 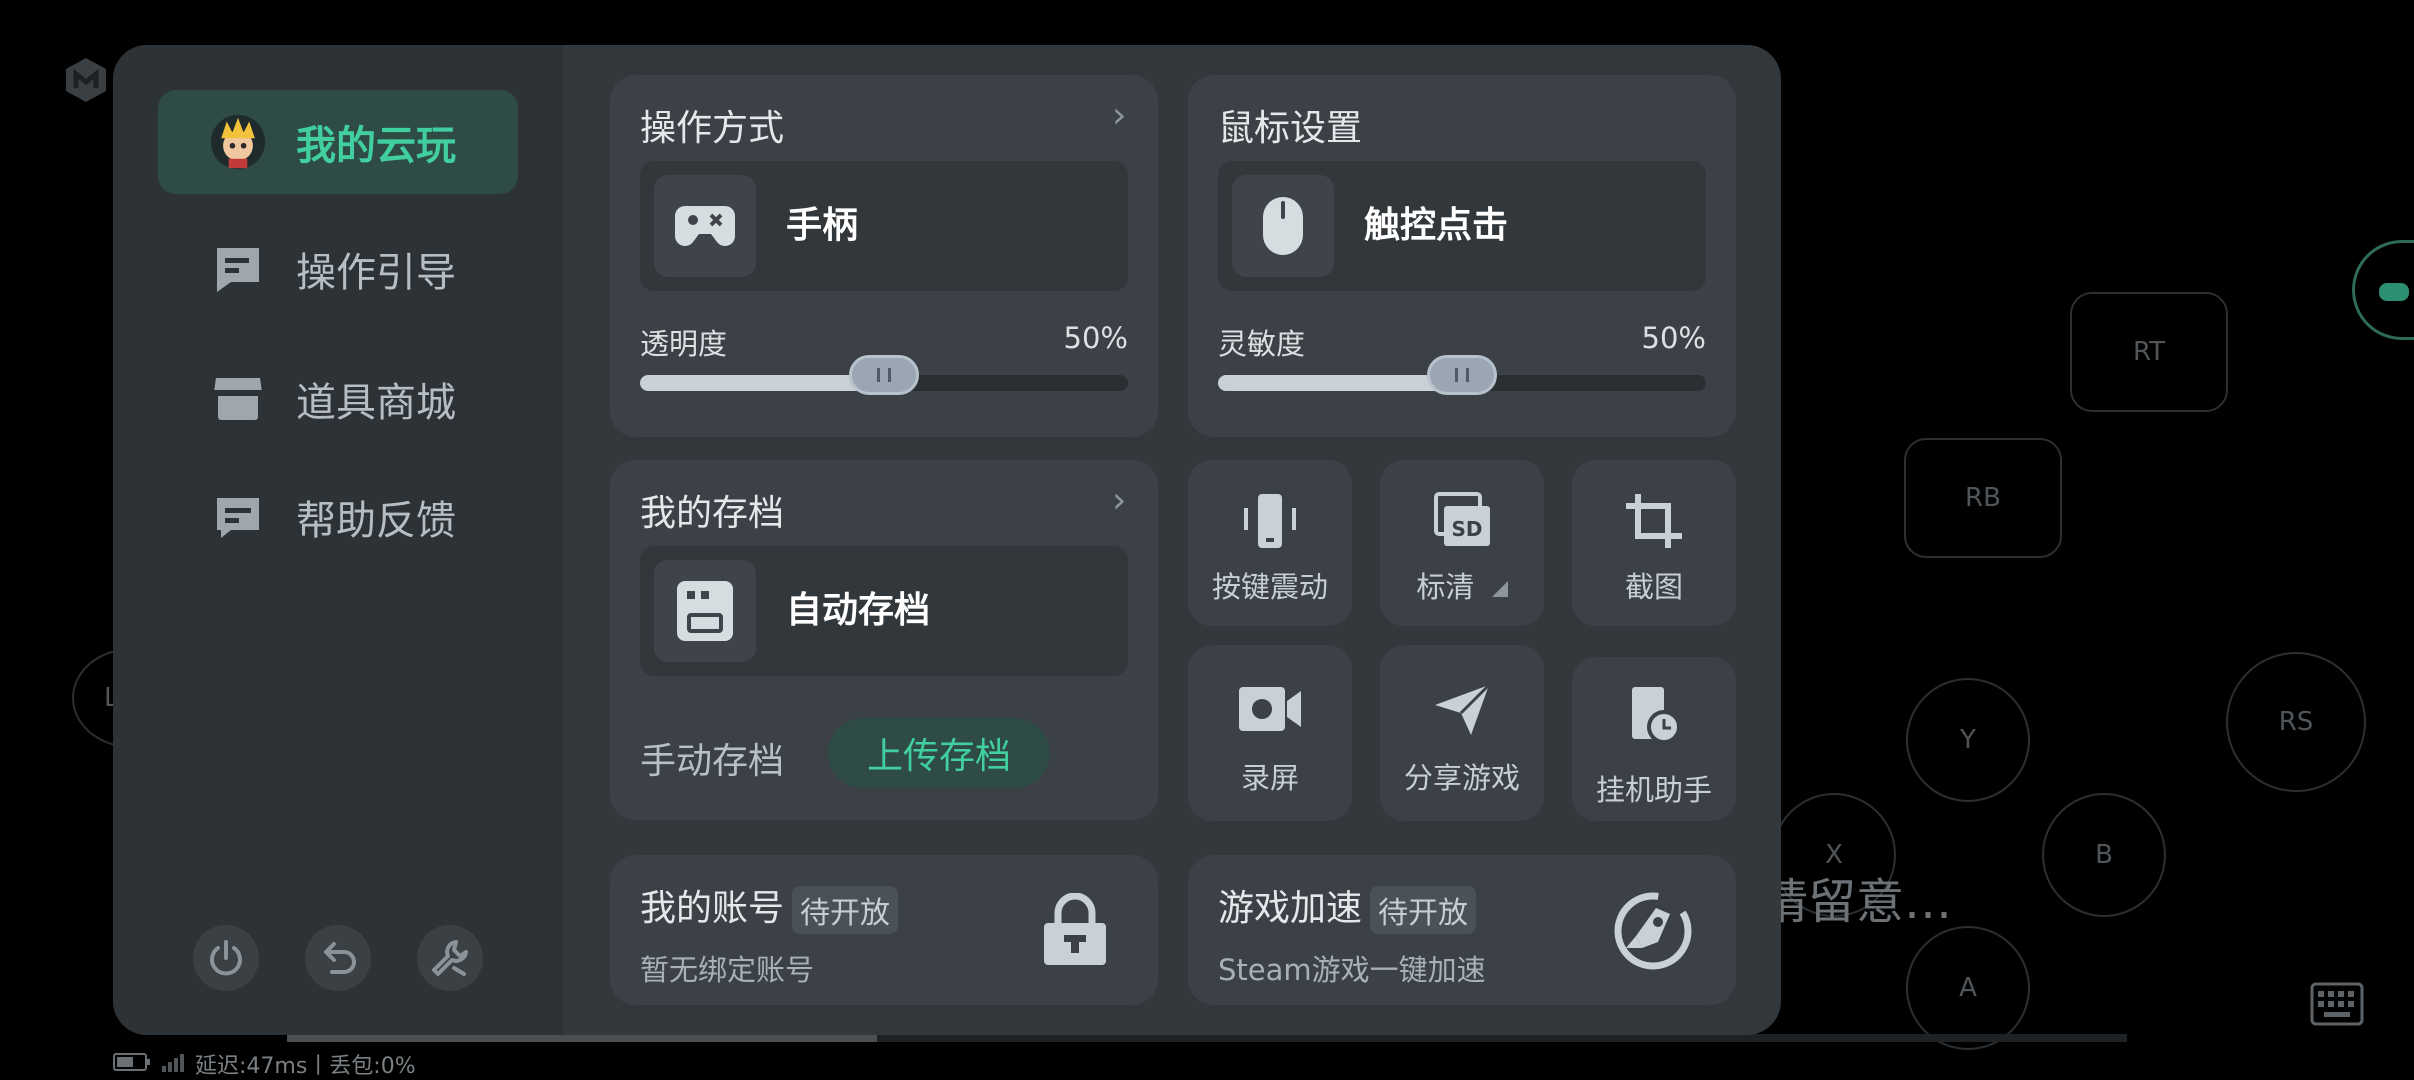 I want to click on sidebar-item-store: 道具商城, so click(x=338, y=399).